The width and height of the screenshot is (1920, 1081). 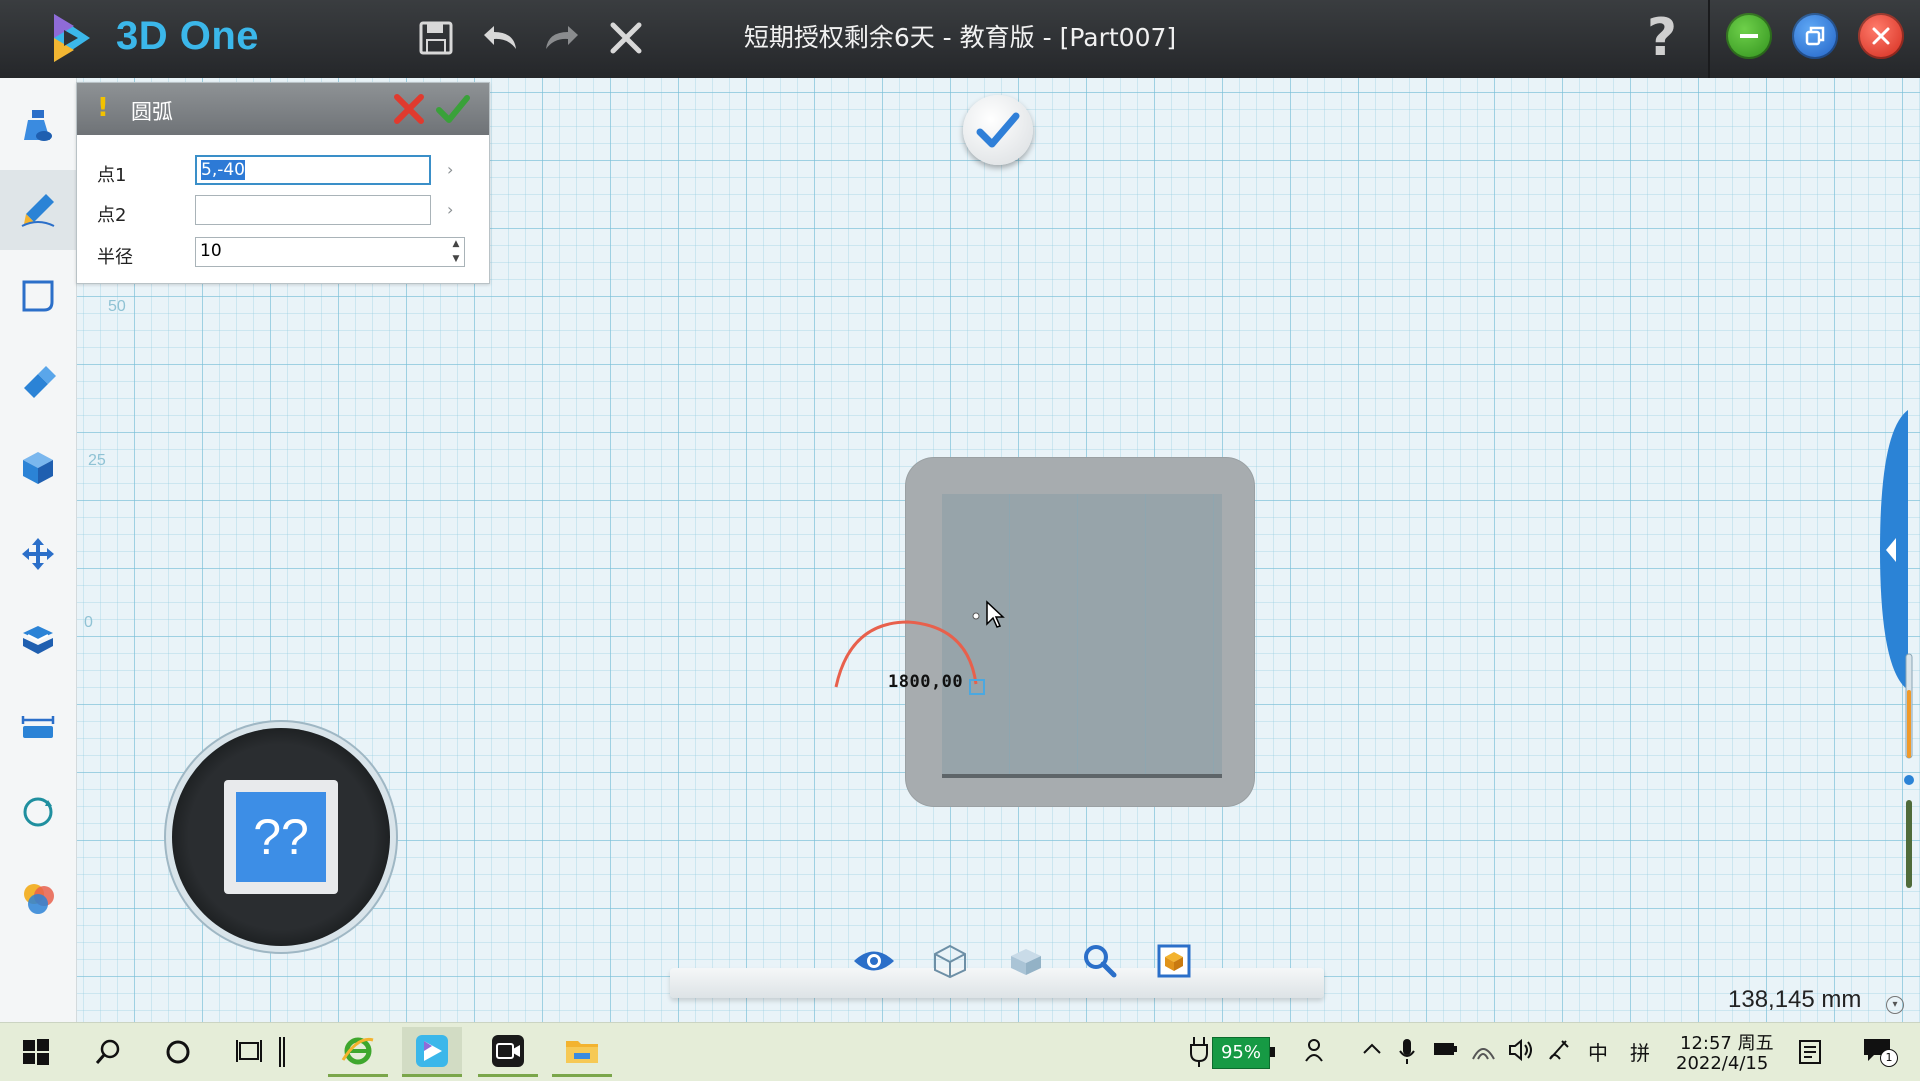 What do you see at coordinates (178, 1052) in the screenshot?
I see `cortana-button` at bounding box center [178, 1052].